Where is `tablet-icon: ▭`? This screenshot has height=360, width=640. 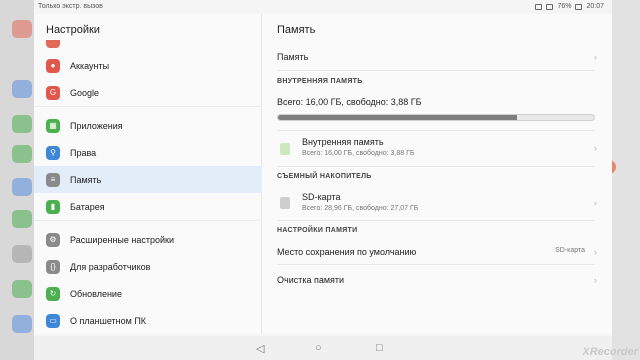
tablet-icon: ▭ is located at coordinates (53, 320).